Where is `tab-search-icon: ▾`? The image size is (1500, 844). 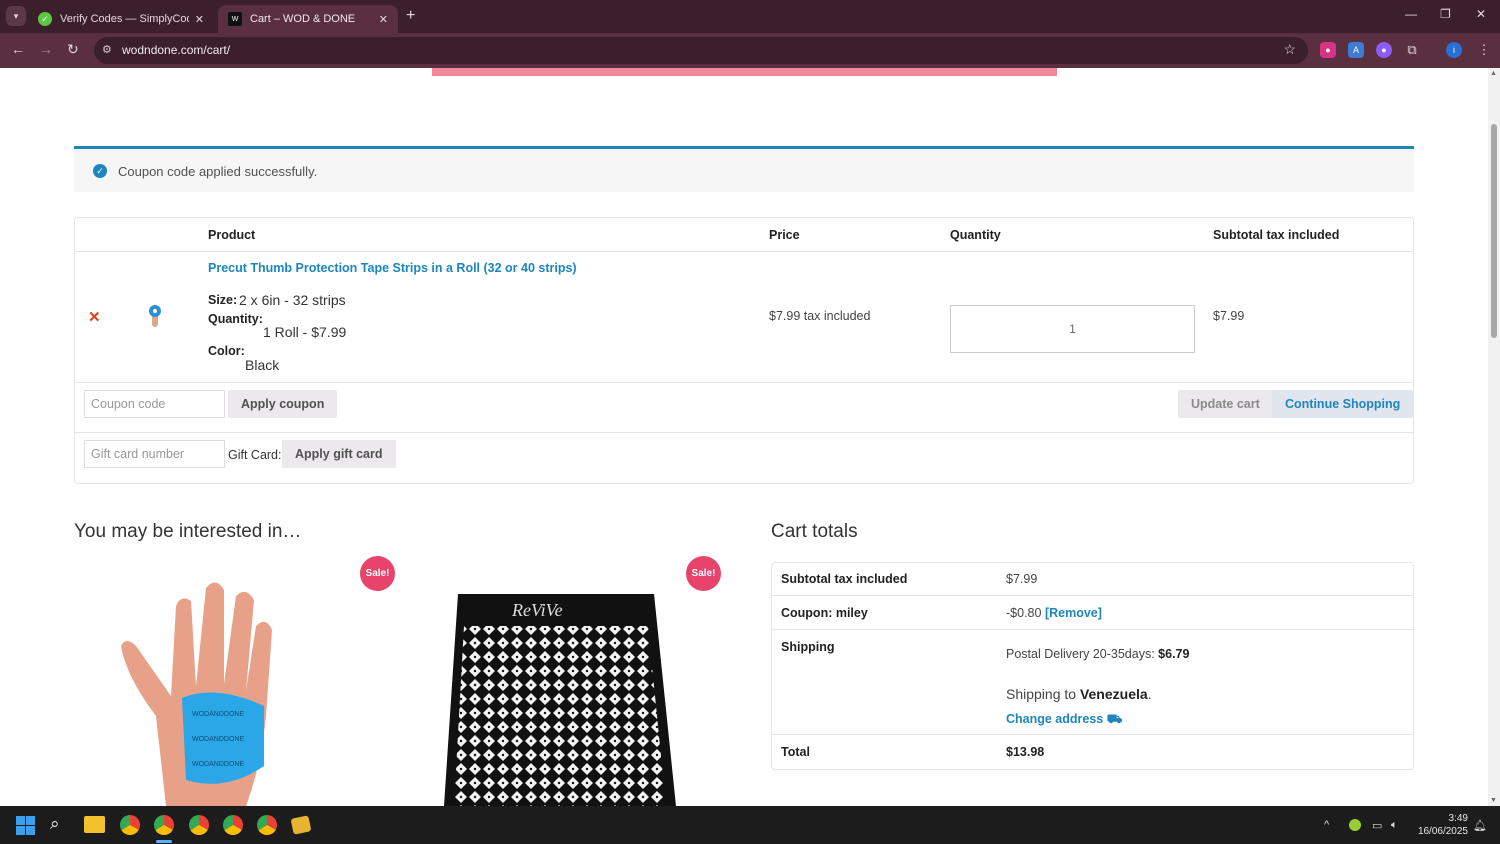
tab-search-icon: ▾ is located at coordinates (16, 16).